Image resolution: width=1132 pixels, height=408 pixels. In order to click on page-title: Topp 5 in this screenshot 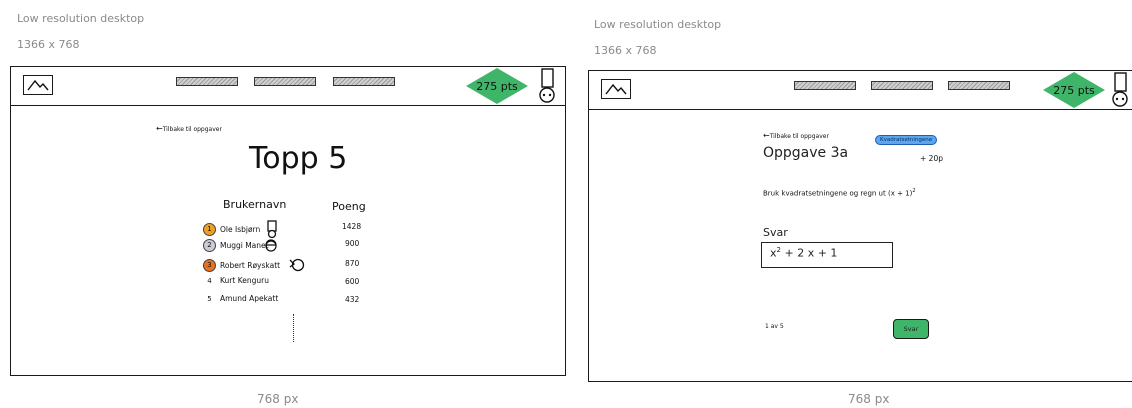, I will do `click(298, 158)`.